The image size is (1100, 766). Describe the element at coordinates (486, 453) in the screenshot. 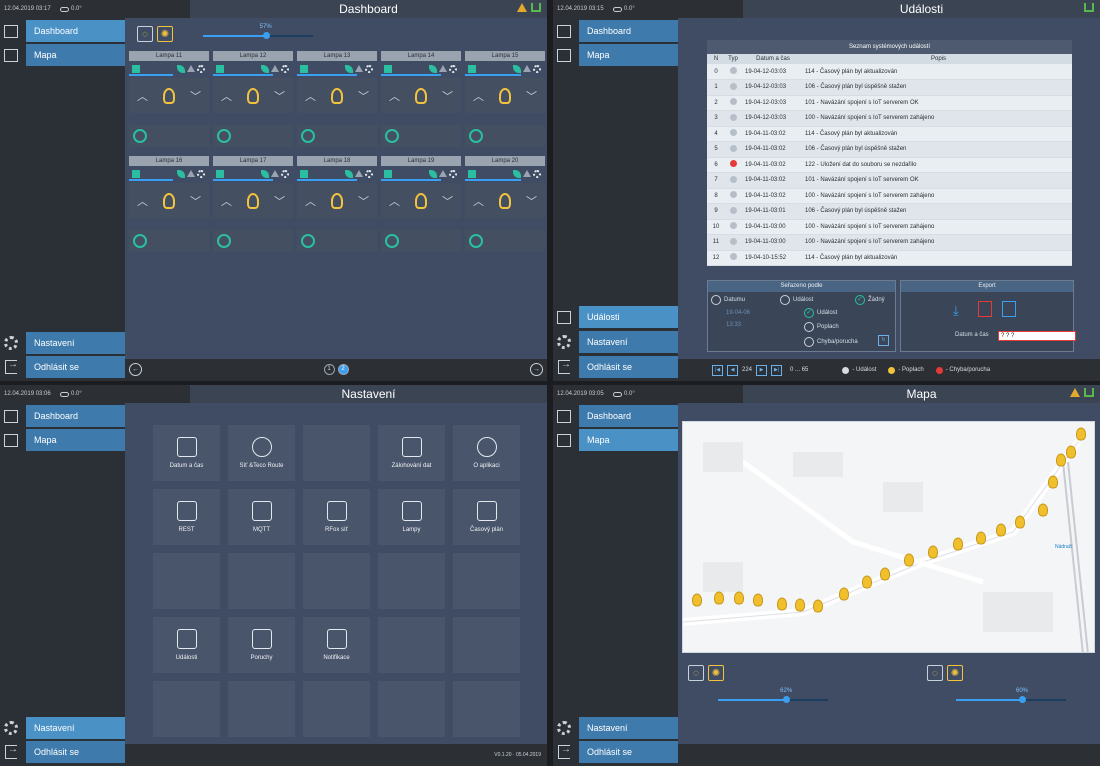

I see `settings-tile: O aplikaci` at that location.